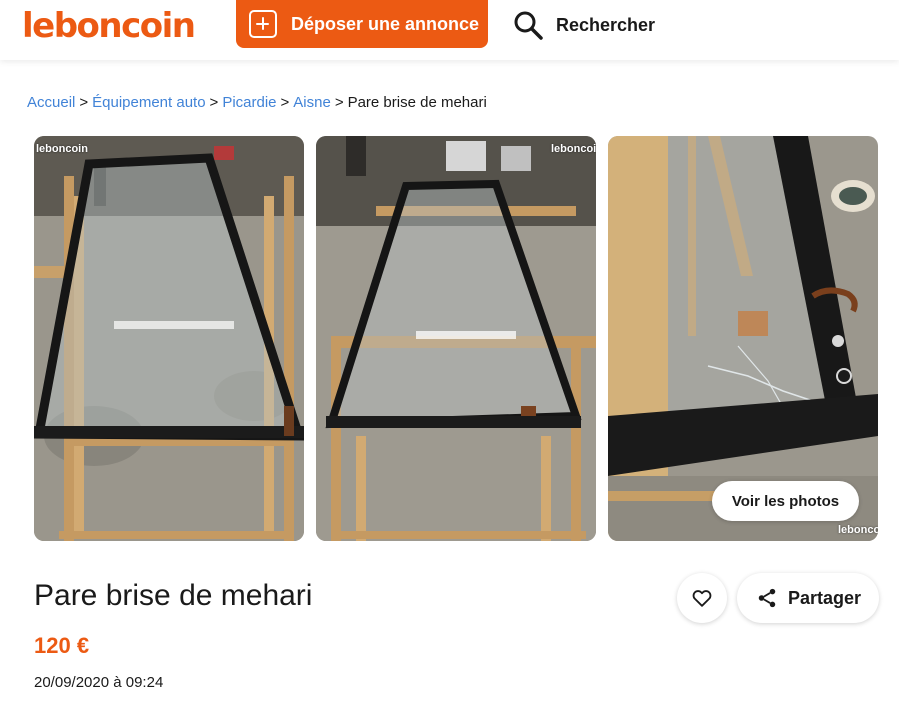  Describe the element at coordinates (173, 595) in the screenshot. I see `listing-title: Pare brise de mehari` at that location.